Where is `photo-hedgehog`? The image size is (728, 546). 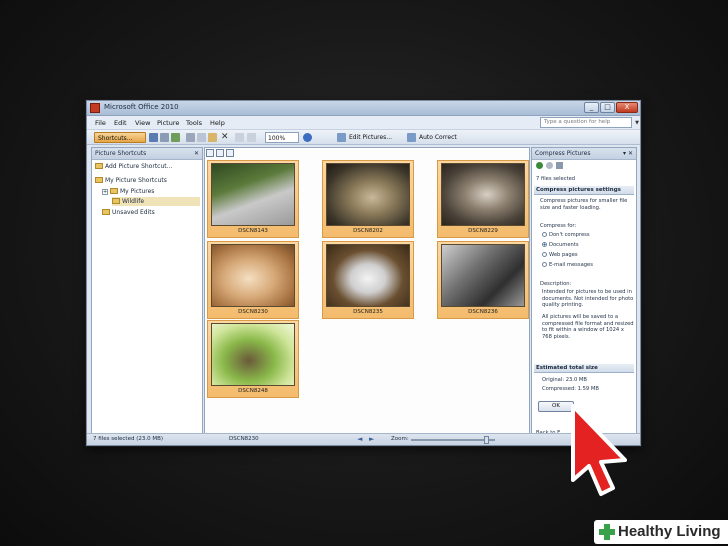
photo-hedgehog is located at coordinates (483, 194).